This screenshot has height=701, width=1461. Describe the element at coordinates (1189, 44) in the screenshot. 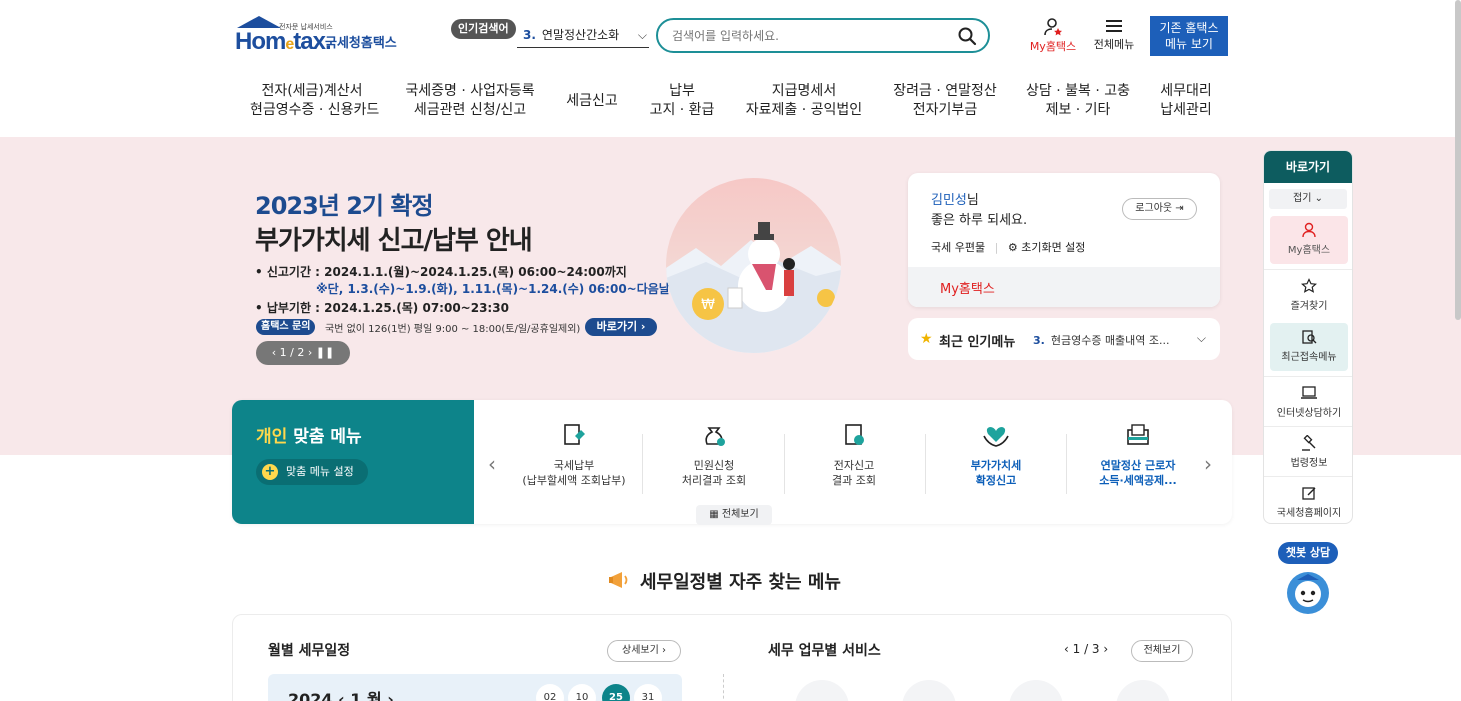

I see `old-home-line2: 메뉴 보기` at that location.